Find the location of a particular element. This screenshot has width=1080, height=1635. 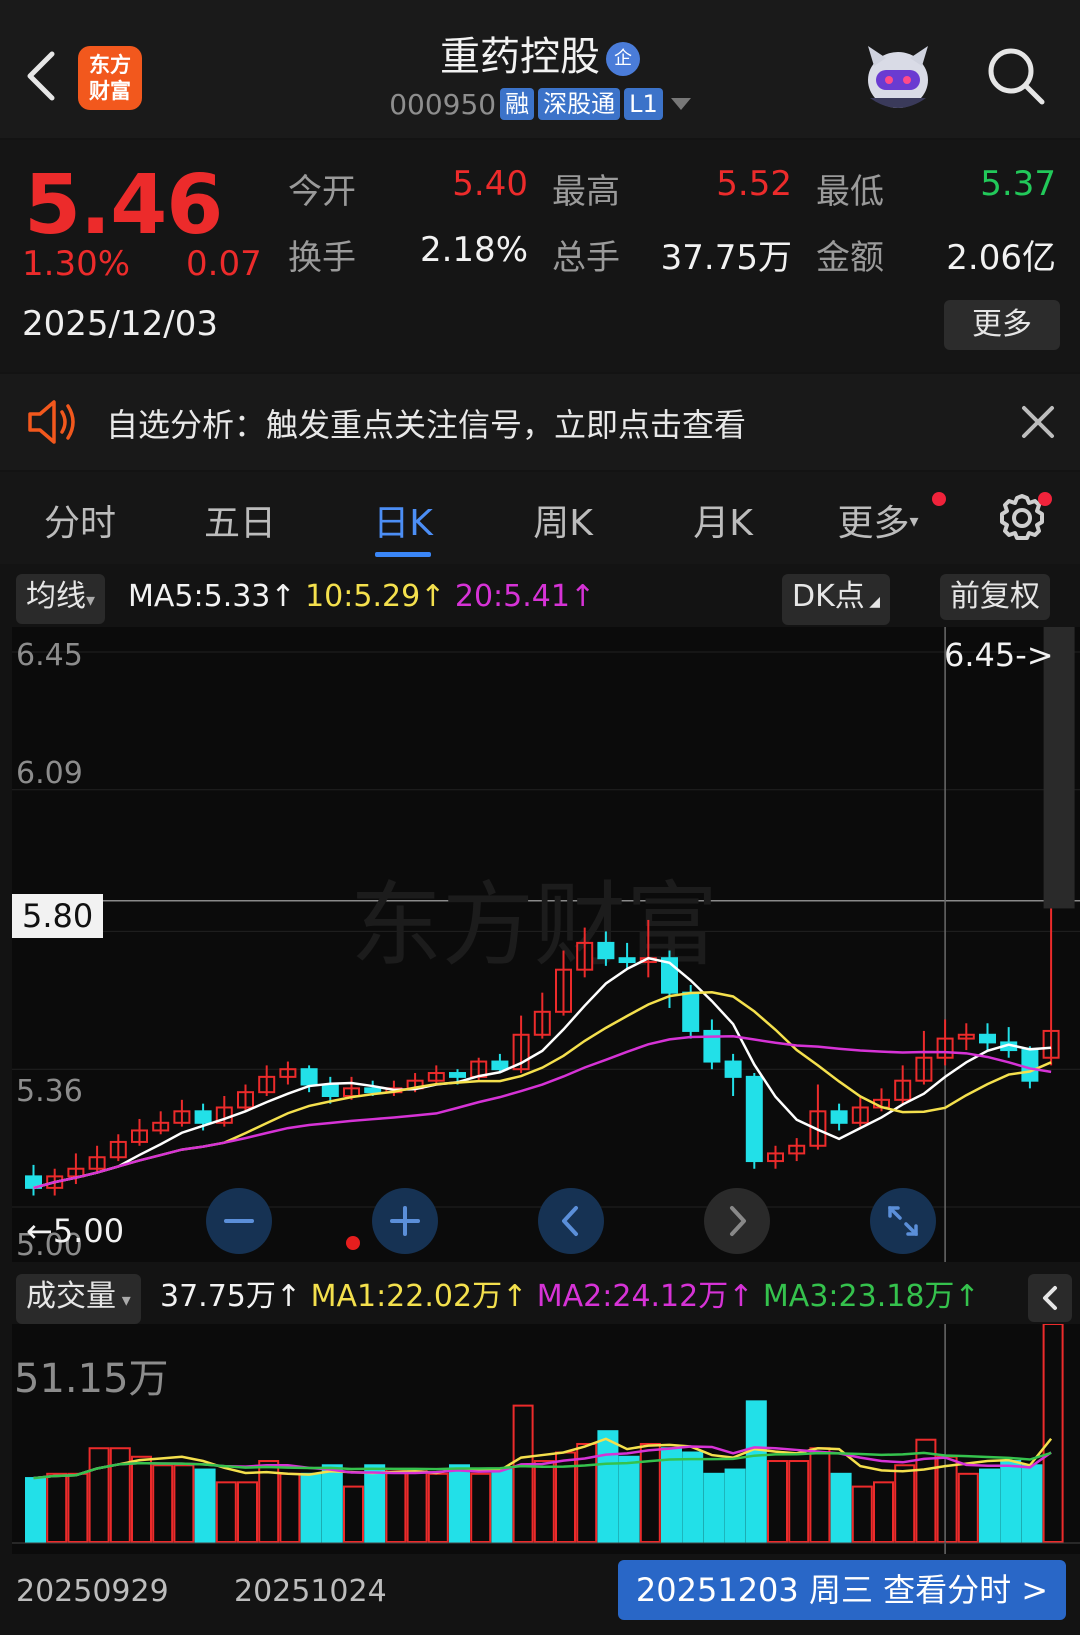

top-header: 东方 财富 重药控股企 000950 融深股通 L1 is located at coordinates (540, 69).